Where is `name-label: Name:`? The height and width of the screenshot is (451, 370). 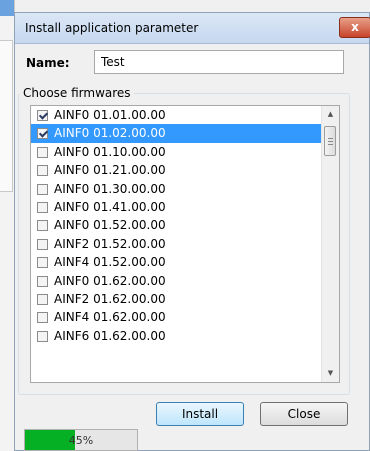
name-label: Name: is located at coordinates (48, 63).